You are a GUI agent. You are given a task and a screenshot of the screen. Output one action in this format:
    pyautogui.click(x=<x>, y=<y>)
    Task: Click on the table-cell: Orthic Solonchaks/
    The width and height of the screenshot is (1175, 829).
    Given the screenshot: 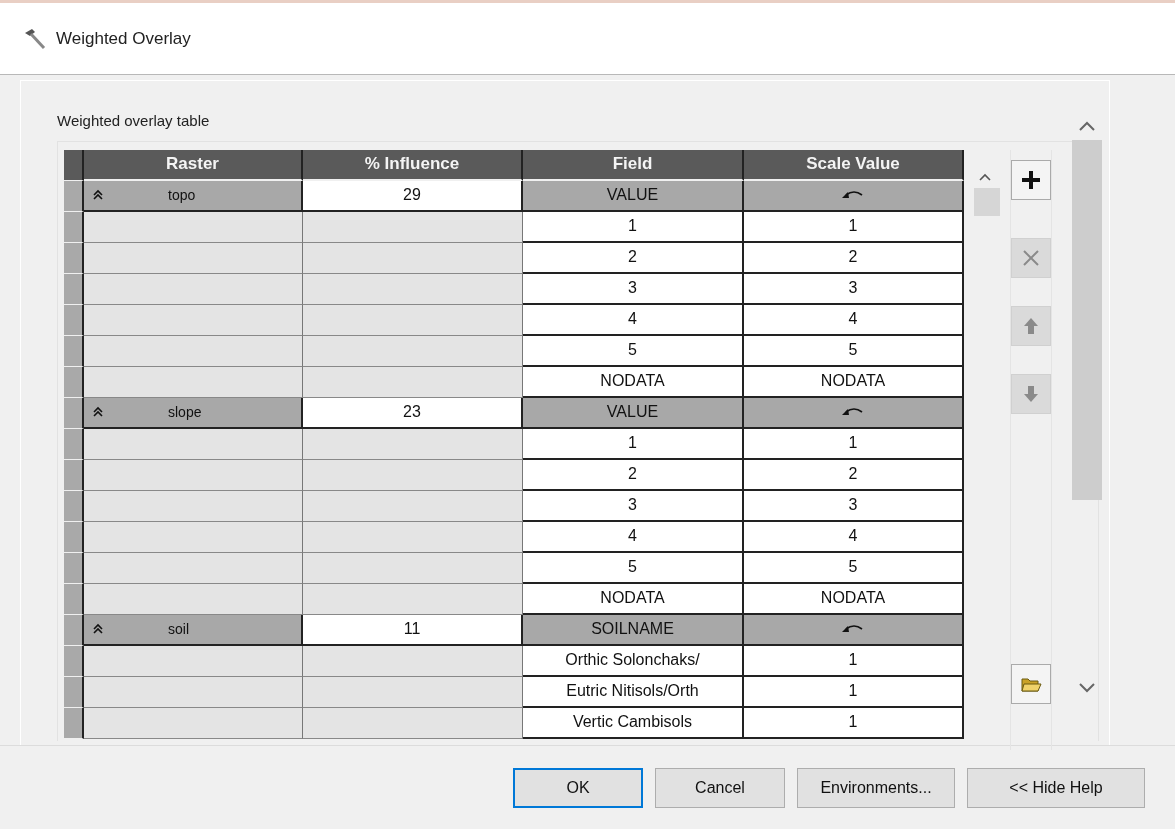 What is the action you would take?
    pyautogui.click(x=633, y=661)
    